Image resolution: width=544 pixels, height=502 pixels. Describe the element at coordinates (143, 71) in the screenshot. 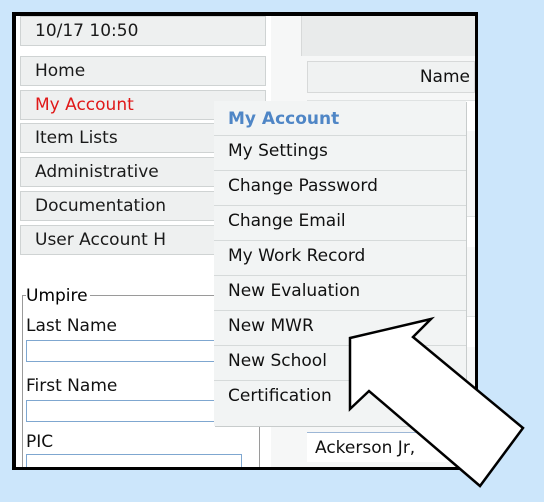

I see `sidebar-item-home: Home` at that location.